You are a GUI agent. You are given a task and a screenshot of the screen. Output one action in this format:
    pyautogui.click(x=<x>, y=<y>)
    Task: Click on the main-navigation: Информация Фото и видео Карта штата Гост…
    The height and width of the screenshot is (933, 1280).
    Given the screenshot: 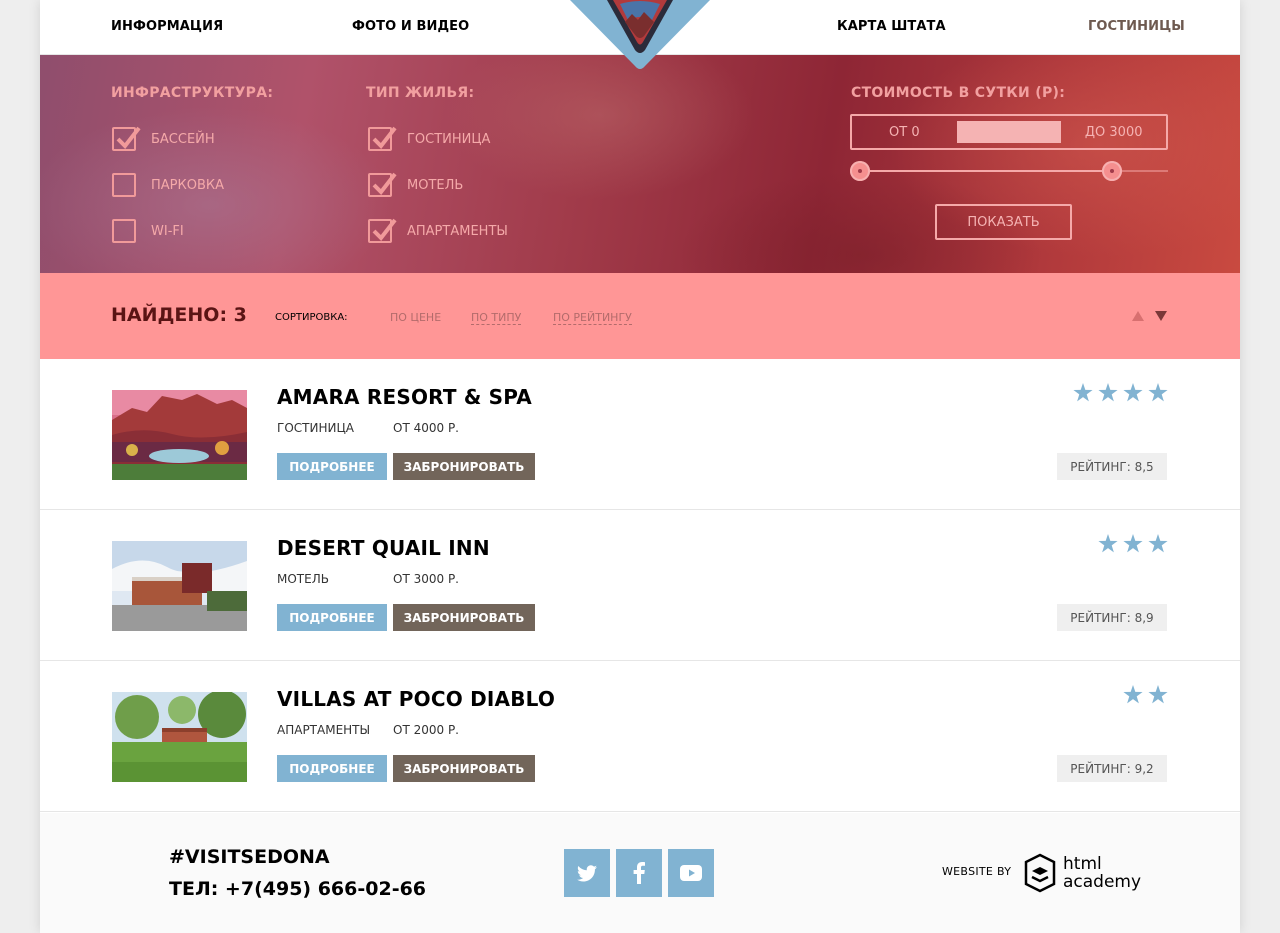 What is the action you would take?
    pyautogui.click(x=640, y=34)
    